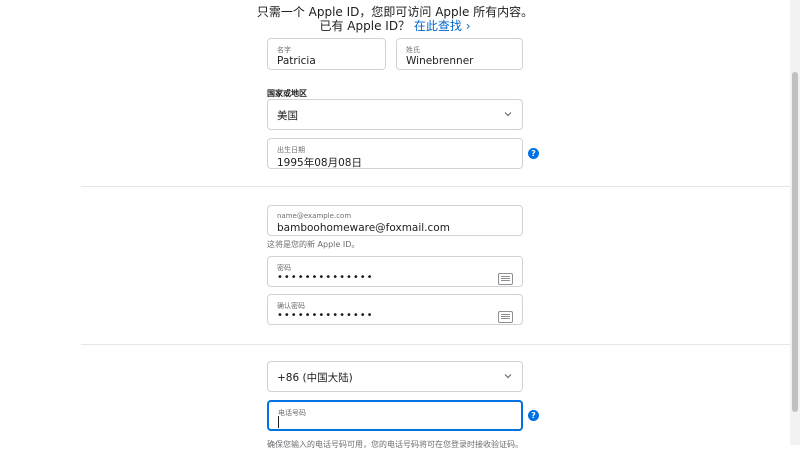 This screenshot has height=450, width=800. I want to click on intro-prefix: 已有 Apple ID？, so click(365, 26).